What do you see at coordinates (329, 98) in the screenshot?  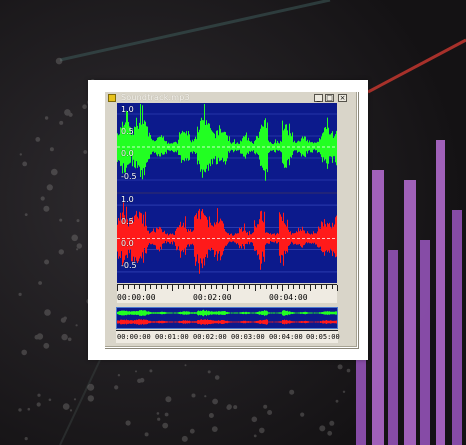 I see `maximize-button: □` at bounding box center [329, 98].